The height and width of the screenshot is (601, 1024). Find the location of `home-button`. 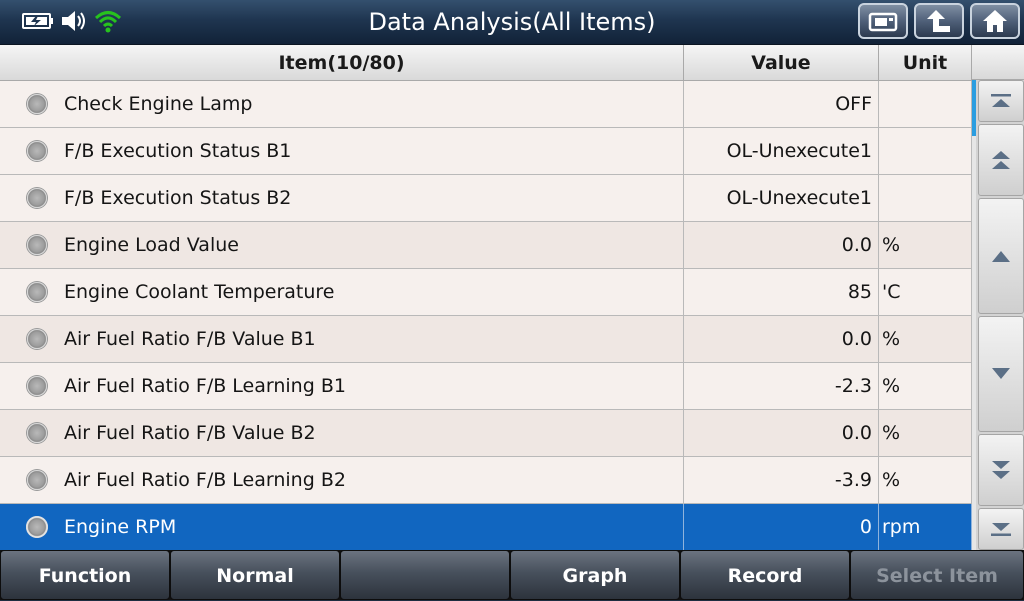

home-button is located at coordinates (995, 21).